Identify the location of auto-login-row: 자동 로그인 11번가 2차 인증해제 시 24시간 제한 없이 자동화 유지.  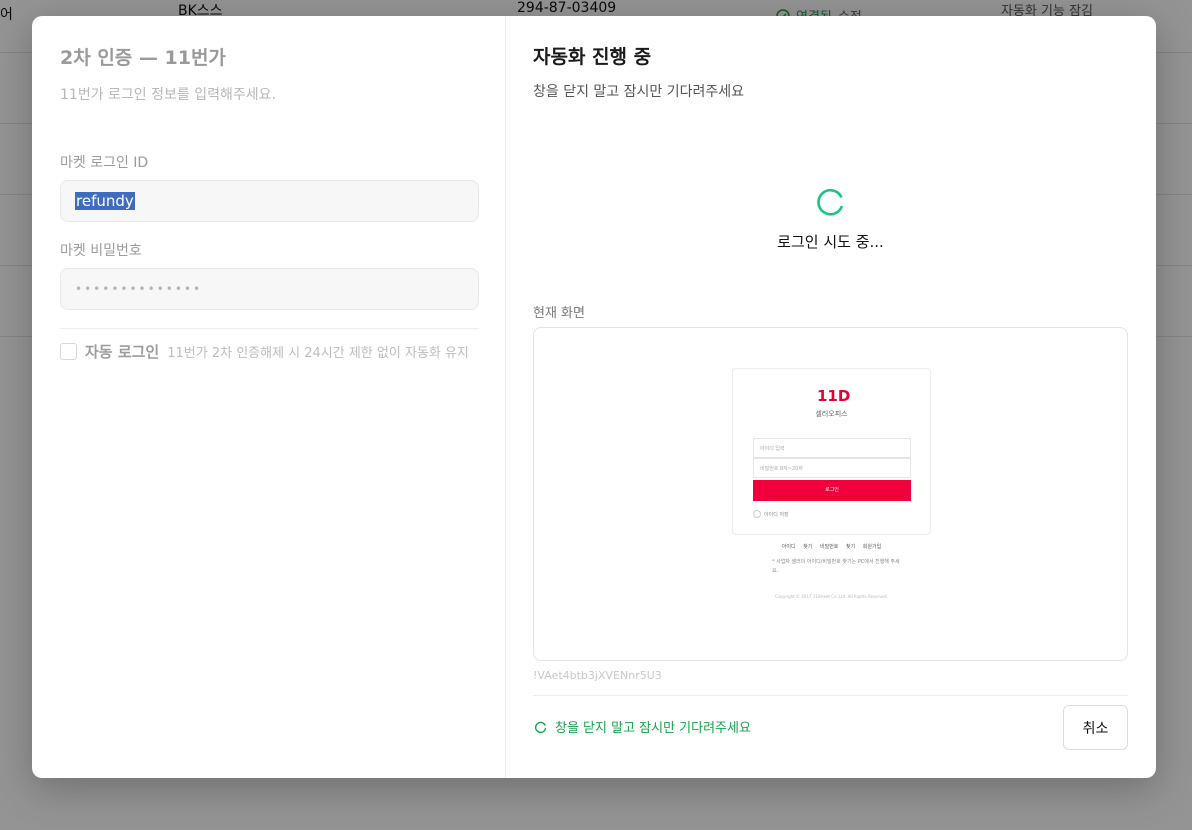
(268, 351).